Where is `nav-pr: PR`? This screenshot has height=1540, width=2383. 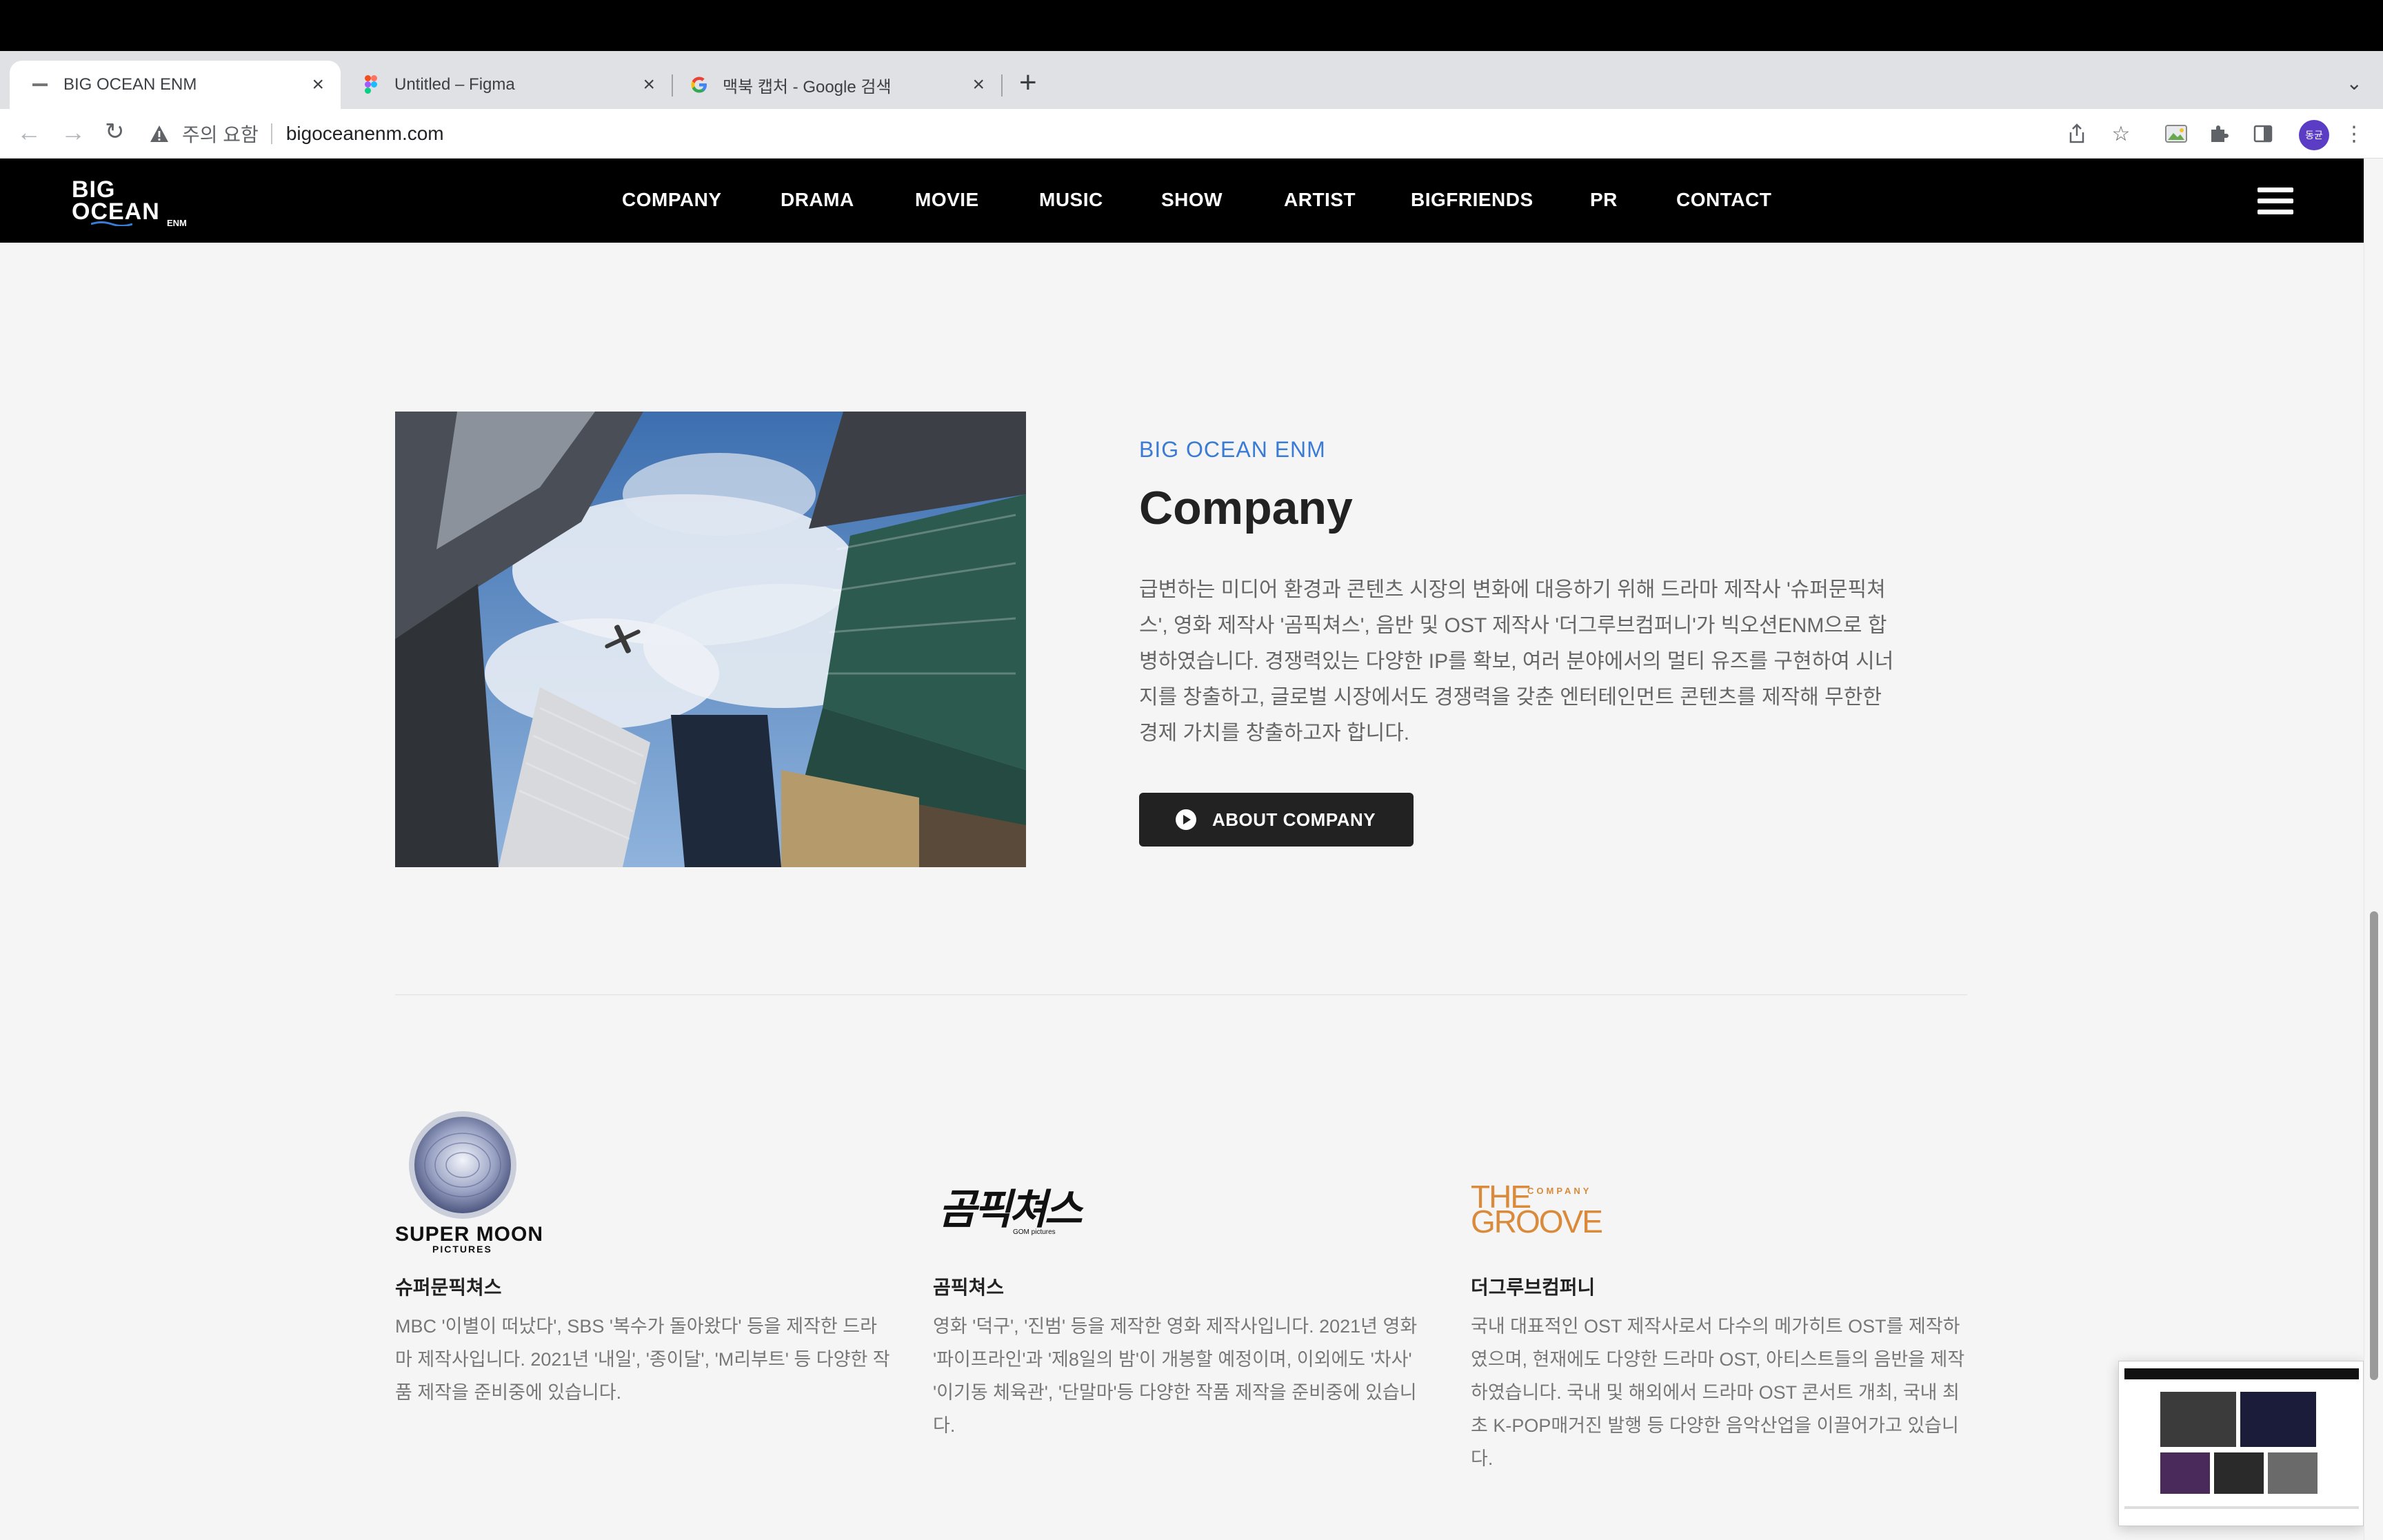 nav-pr: PR is located at coordinates (1604, 200).